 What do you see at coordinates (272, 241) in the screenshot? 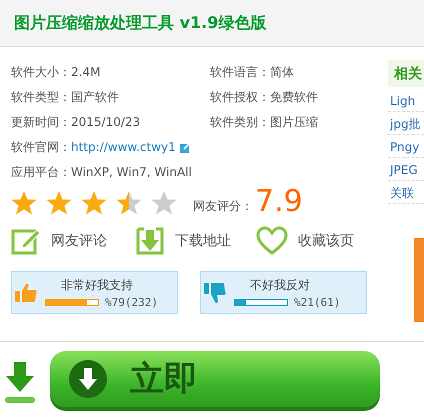
I see `heart-icon` at bounding box center [272, 241].